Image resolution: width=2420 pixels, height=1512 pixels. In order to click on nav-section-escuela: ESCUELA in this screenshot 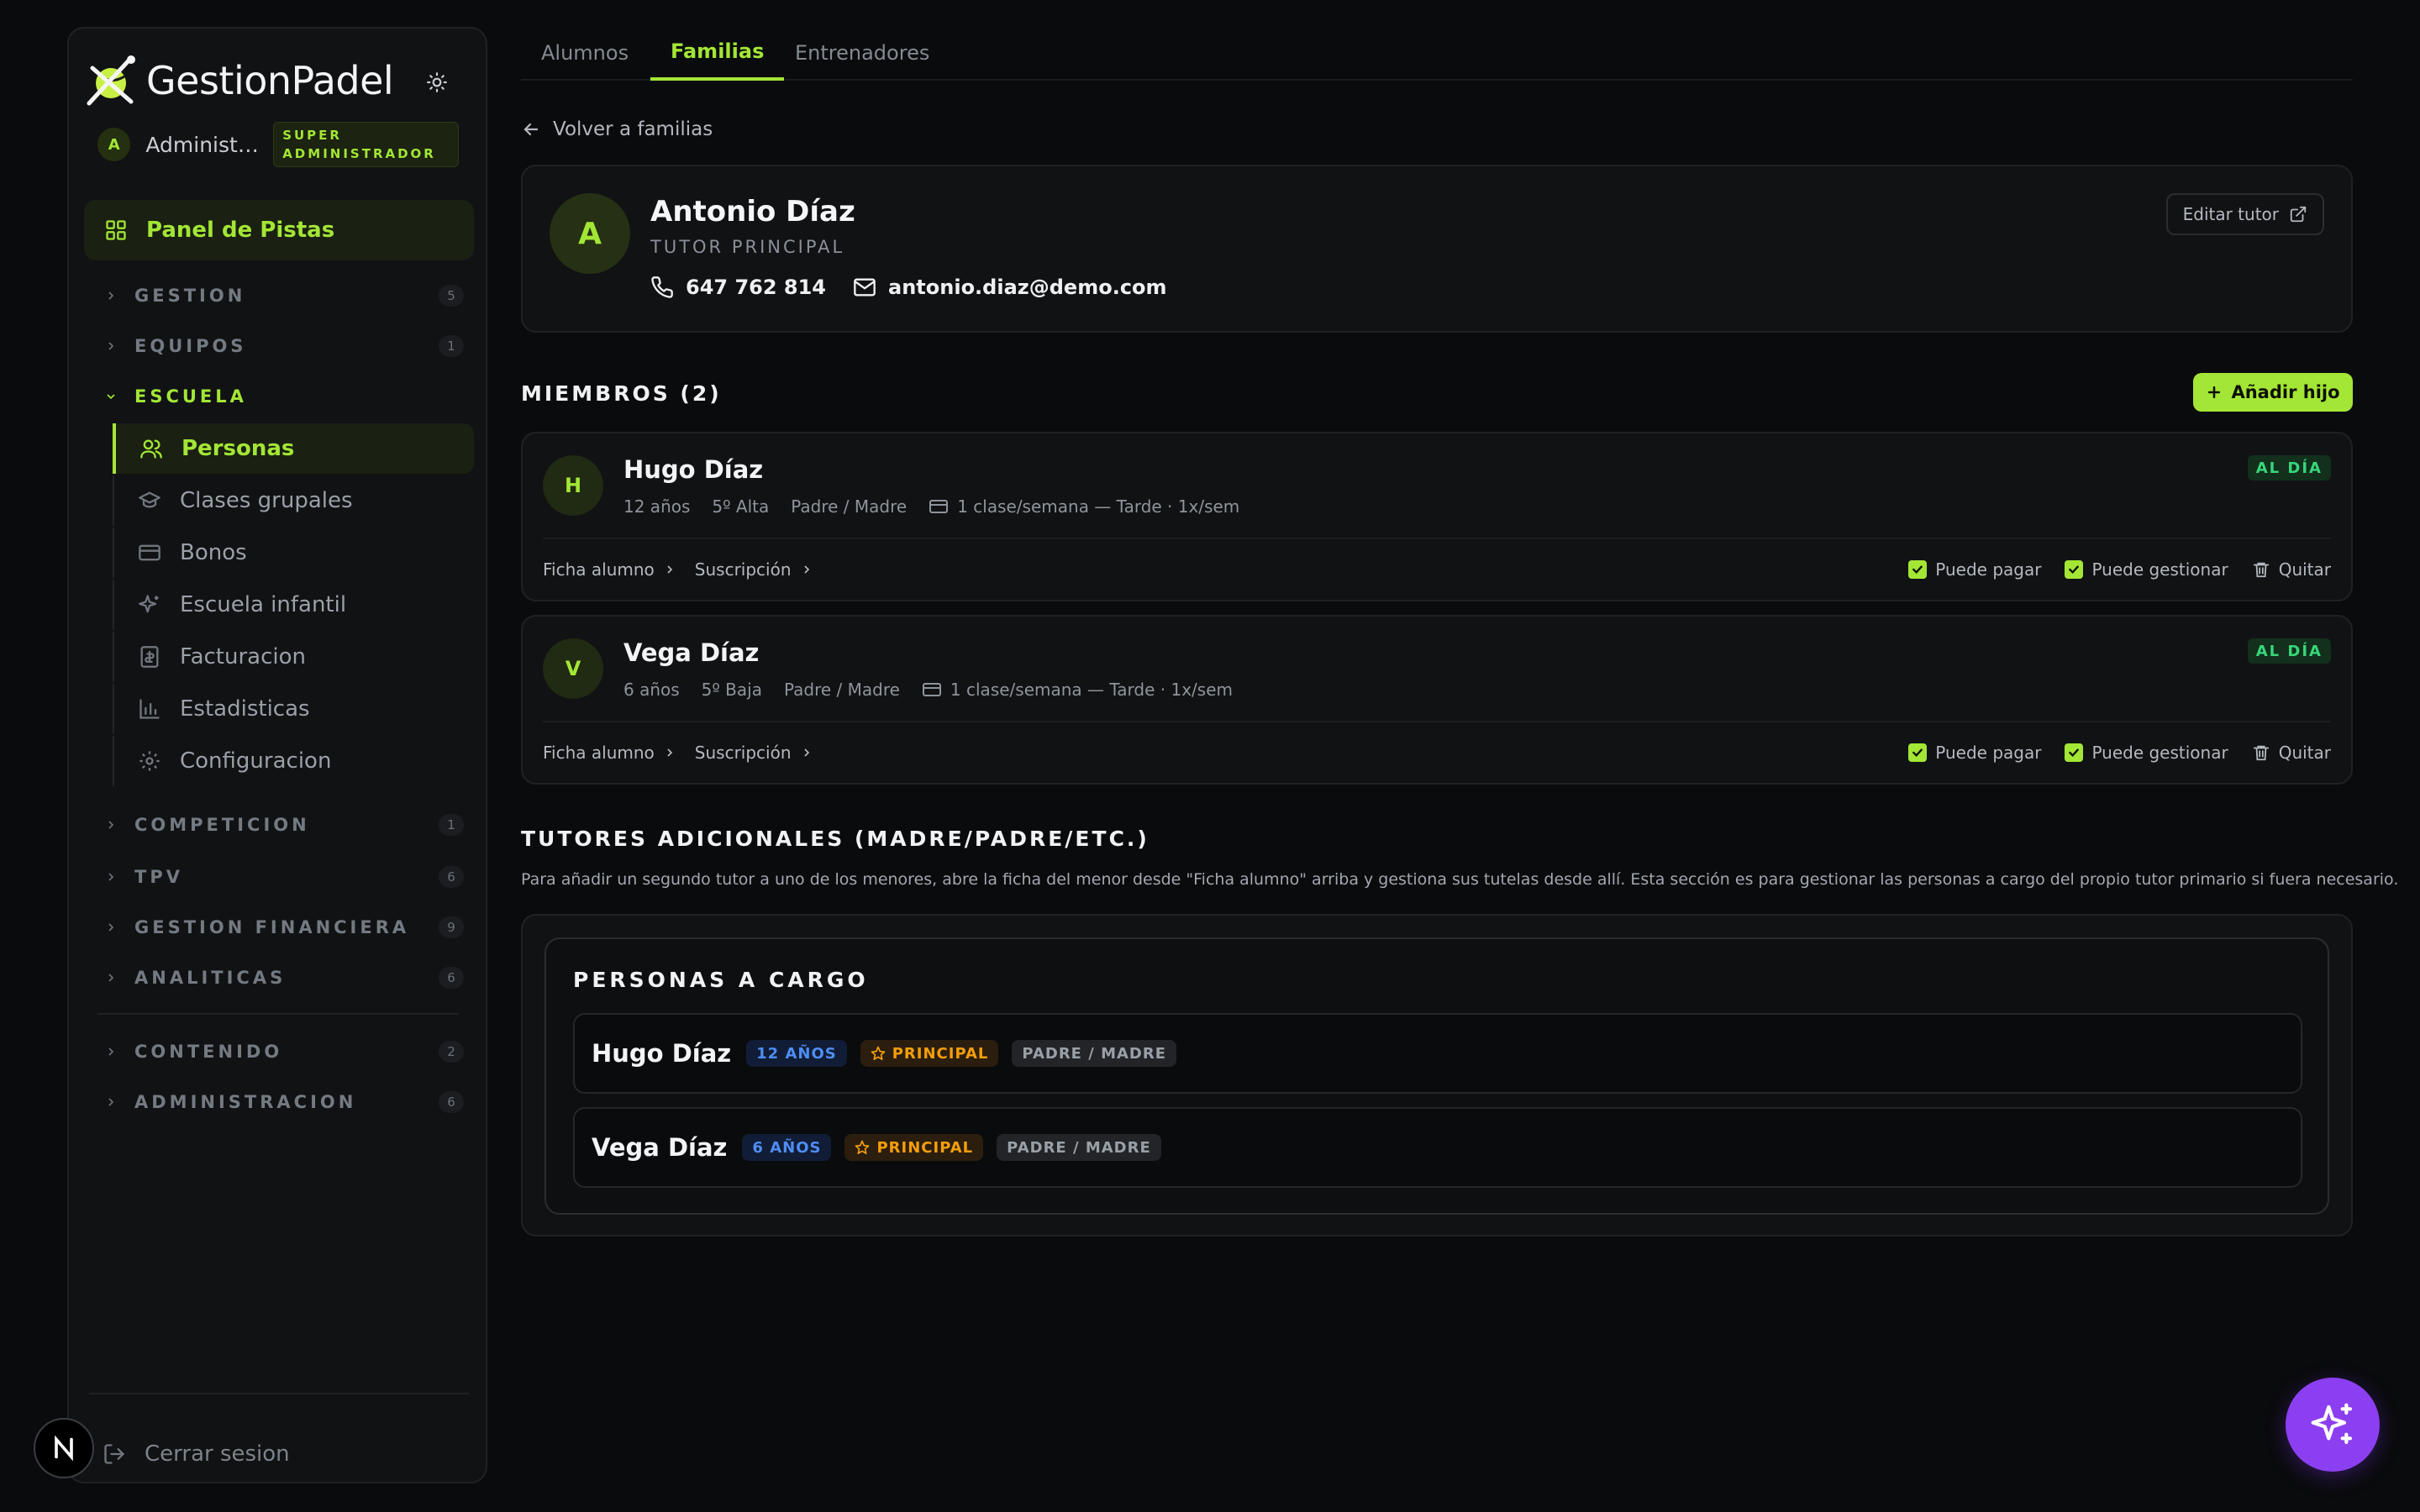, I will do `click(284, 396)`.